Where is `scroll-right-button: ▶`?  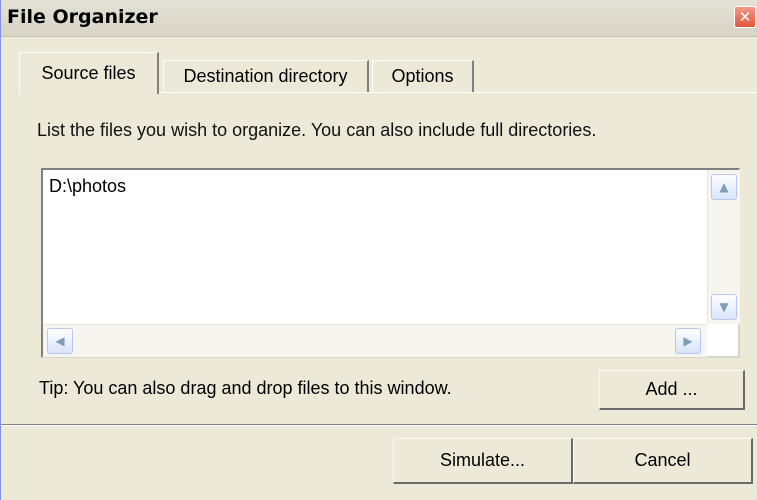 scroll-right-button: ▶ is located at coordinates (688, 341).